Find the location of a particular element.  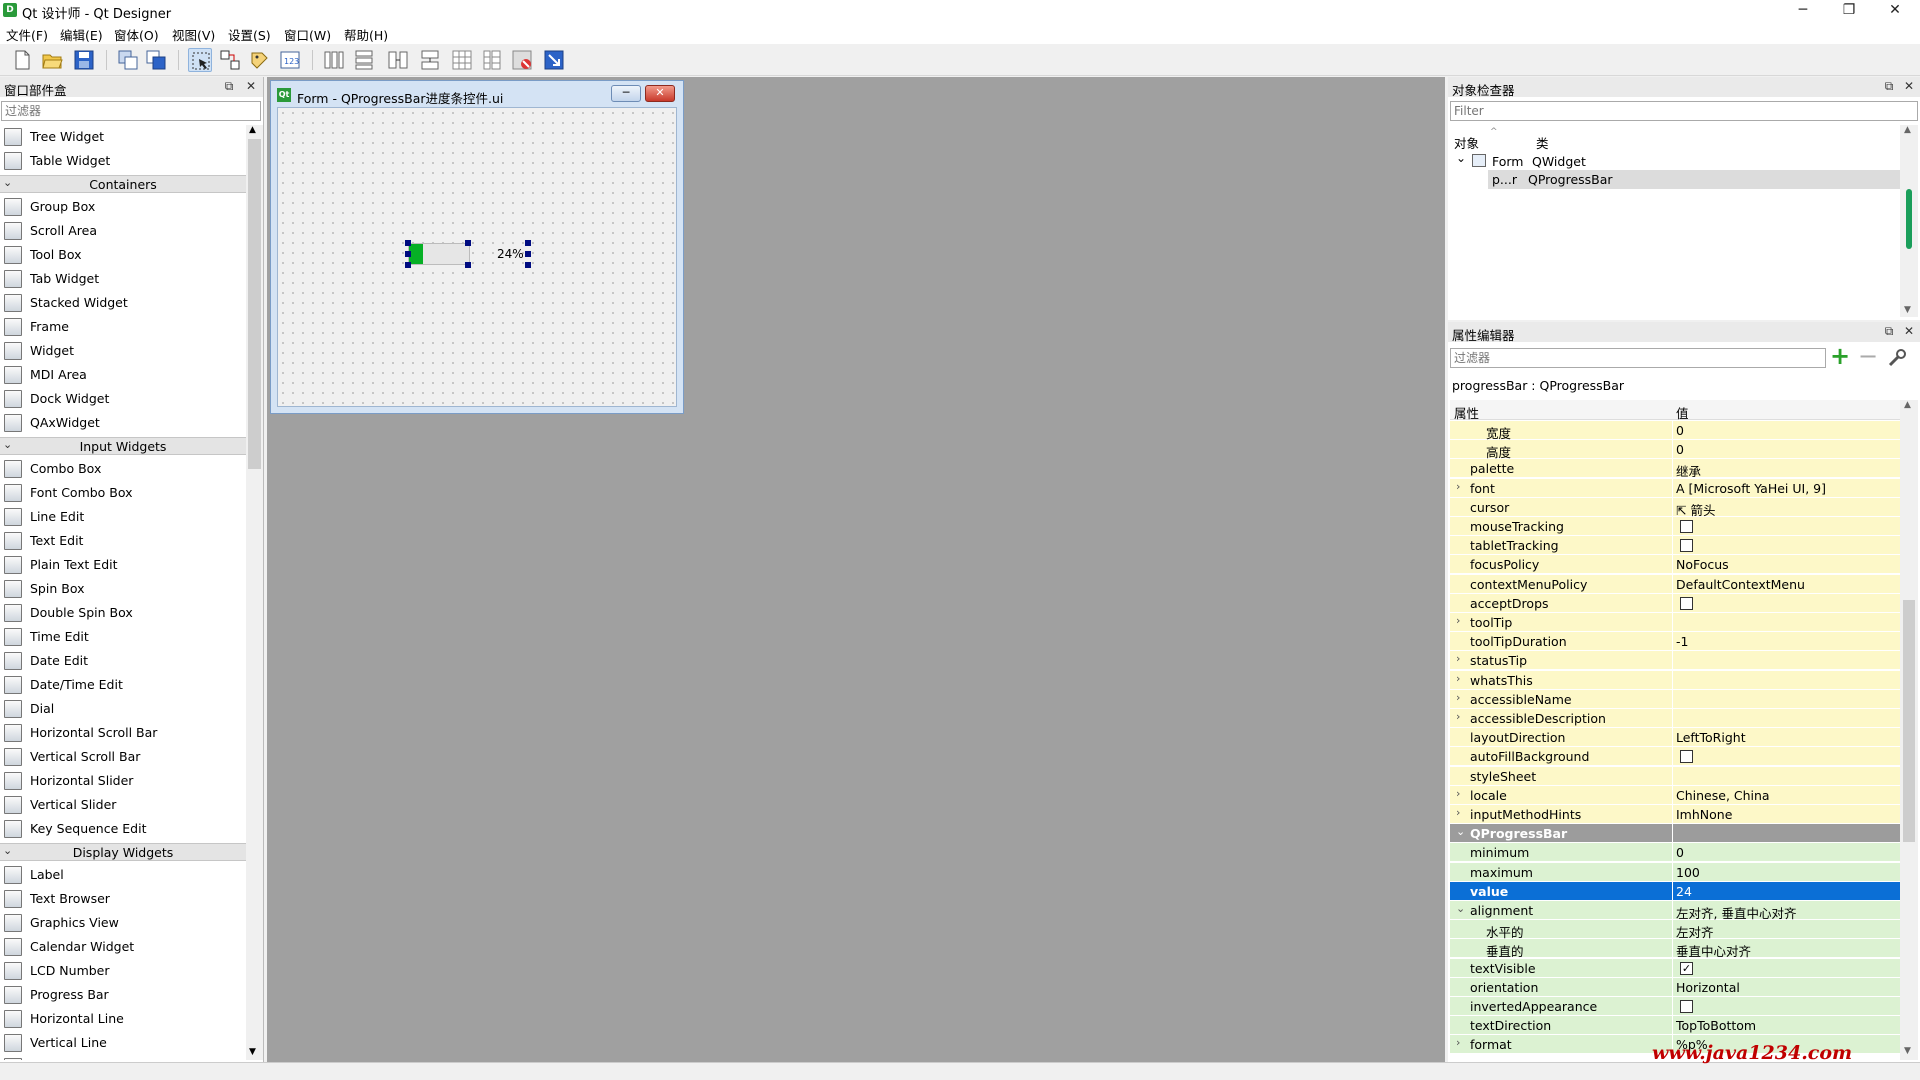

form-close-button: ✕ is located at coordinates (660, 93).